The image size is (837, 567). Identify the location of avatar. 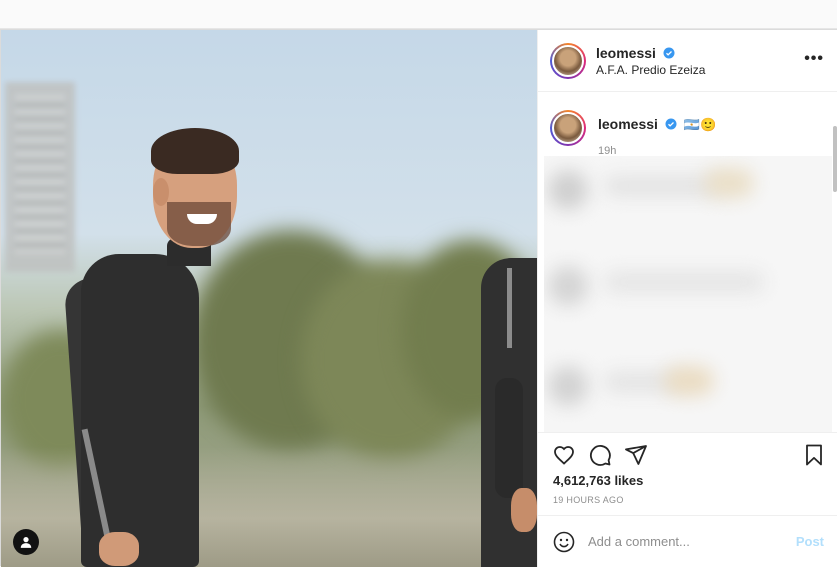
(568, 61).